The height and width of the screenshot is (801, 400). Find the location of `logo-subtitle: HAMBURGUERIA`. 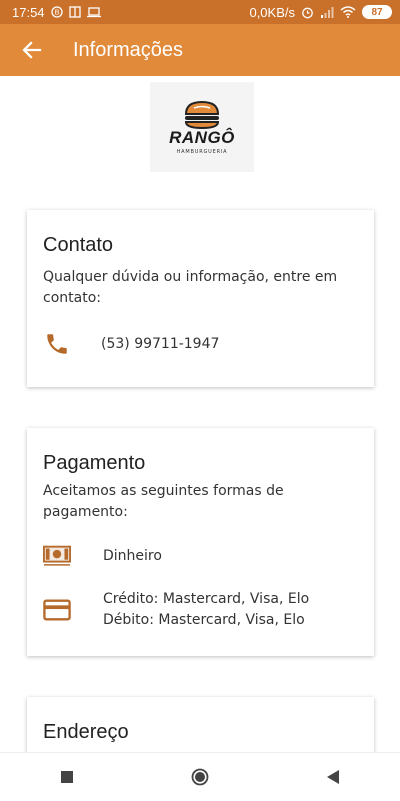

logo-subtitle: HAMBURGUERIA is located at coordinates (202, 151).